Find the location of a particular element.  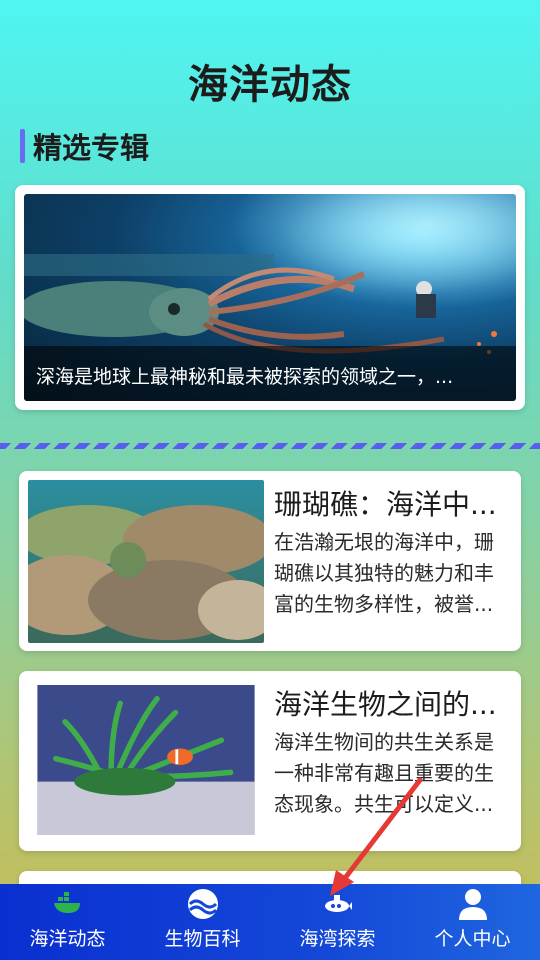

tab-personal-center: 个人中心 is located at coordinates (472, 922).